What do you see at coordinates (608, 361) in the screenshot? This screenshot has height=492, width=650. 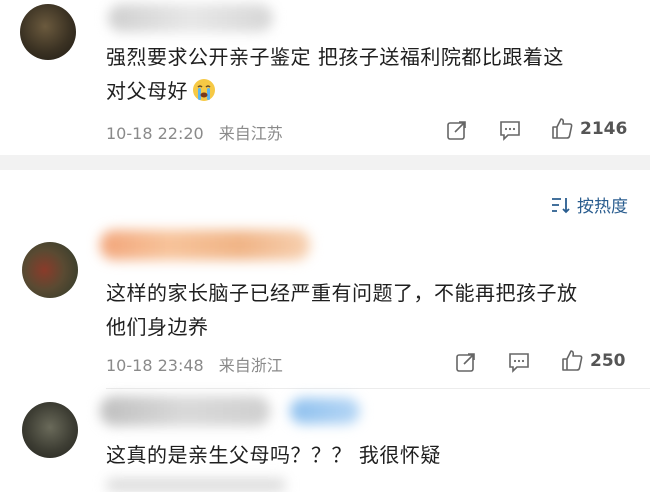 I see `like-count: 250` at bounding box center [608, 361].